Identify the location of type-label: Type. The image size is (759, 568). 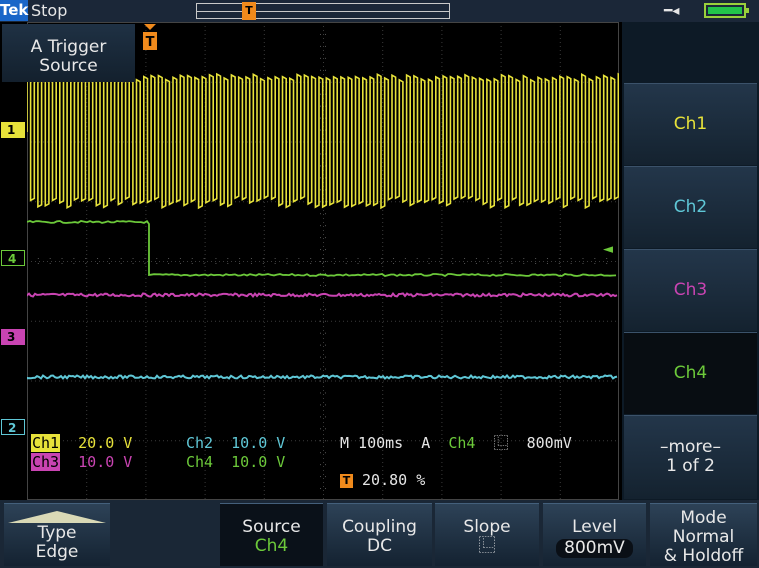
(57, 533).